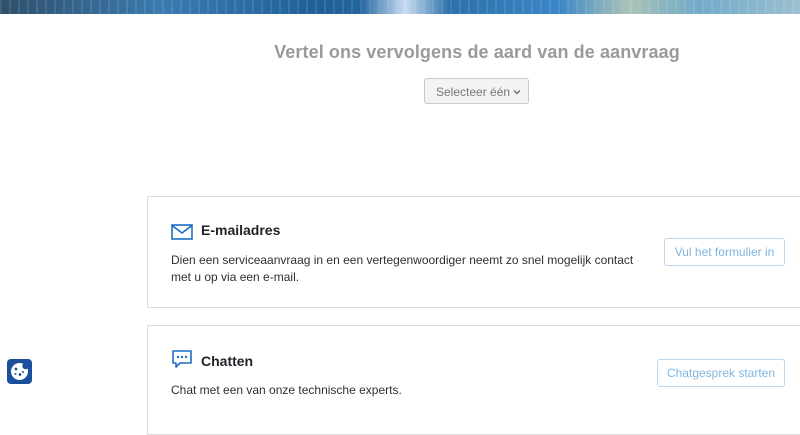  What do you see at coordinates (182, 359) in the screenshot?
I see `chat-bubble-icon` at bounding box center [182, 359].